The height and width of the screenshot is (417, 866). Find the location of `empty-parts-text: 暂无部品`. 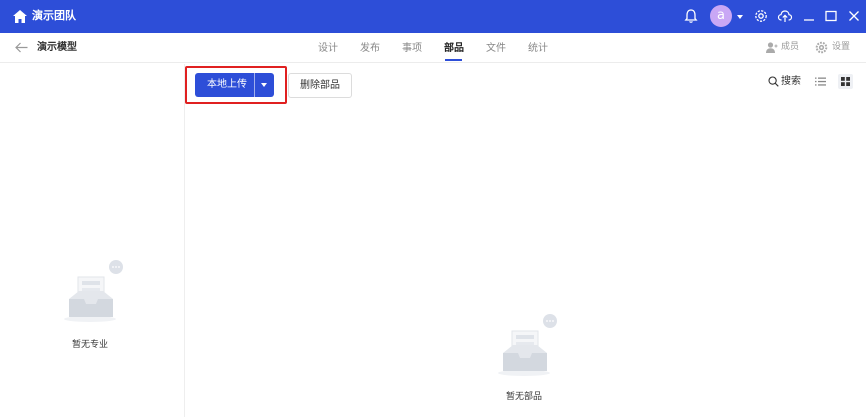

empty-parts-text: 暂无部品 is located at coordinates (524, 397).